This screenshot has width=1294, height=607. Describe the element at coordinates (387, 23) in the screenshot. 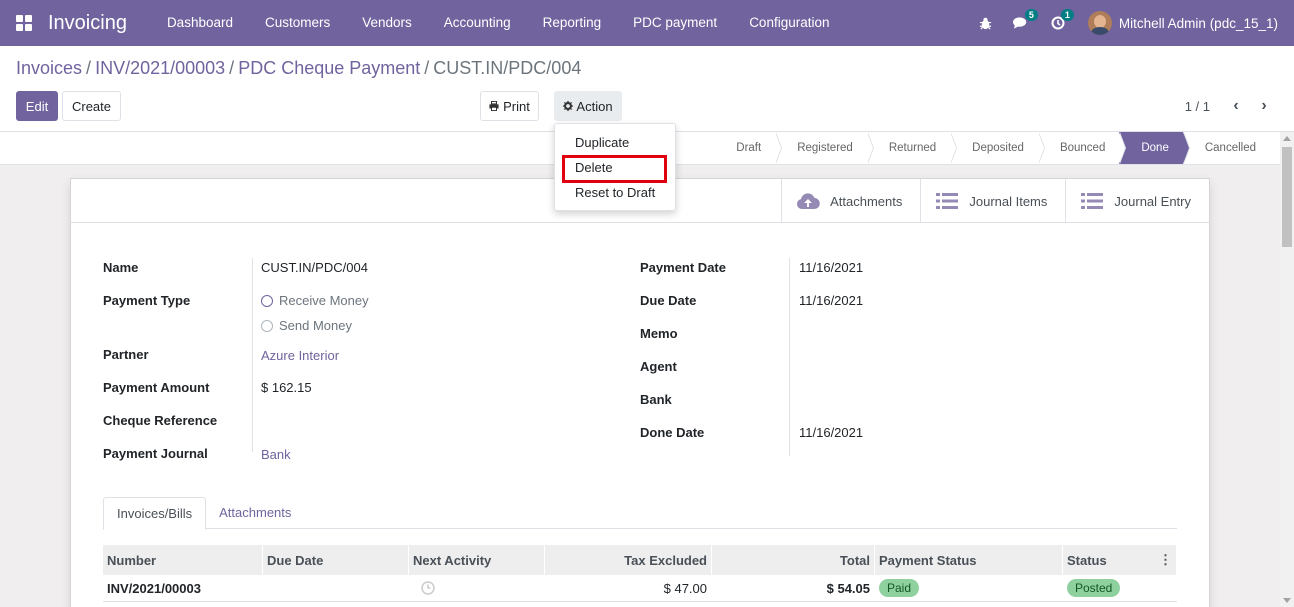

I see `menu-vendors: Vendors` at that location.